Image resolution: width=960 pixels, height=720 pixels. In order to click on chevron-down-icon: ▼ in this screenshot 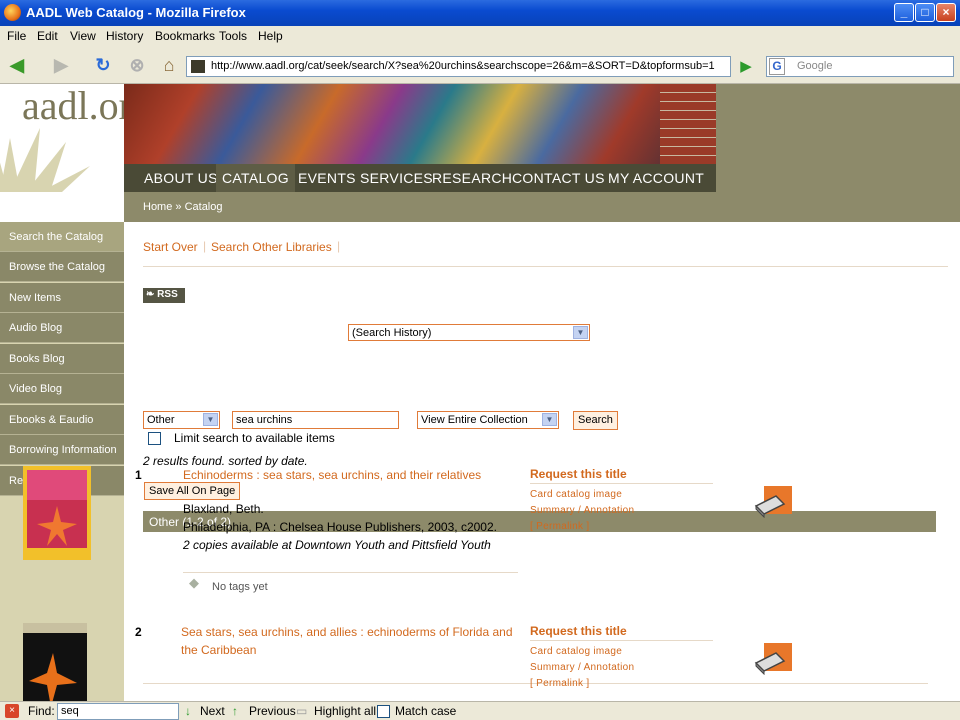, I will do `click(549, 419)`.